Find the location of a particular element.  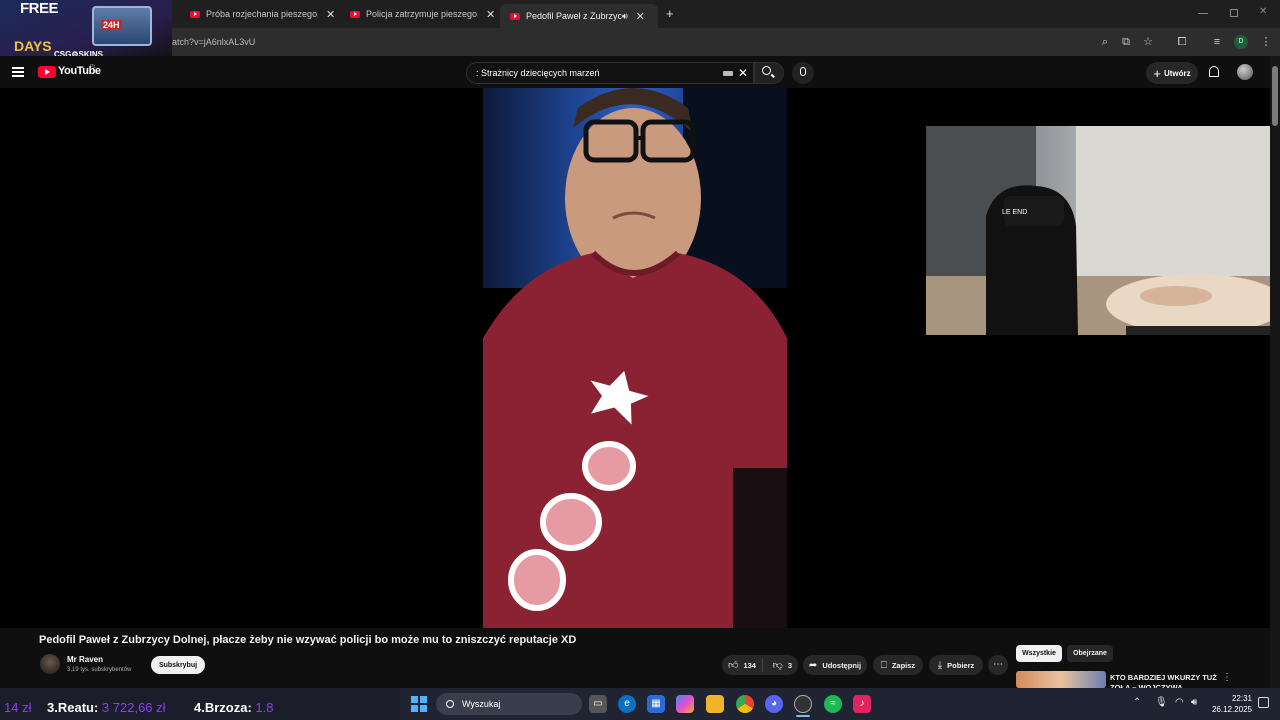

tiktok-icon: ♪ is located at coordinates (862, 704).